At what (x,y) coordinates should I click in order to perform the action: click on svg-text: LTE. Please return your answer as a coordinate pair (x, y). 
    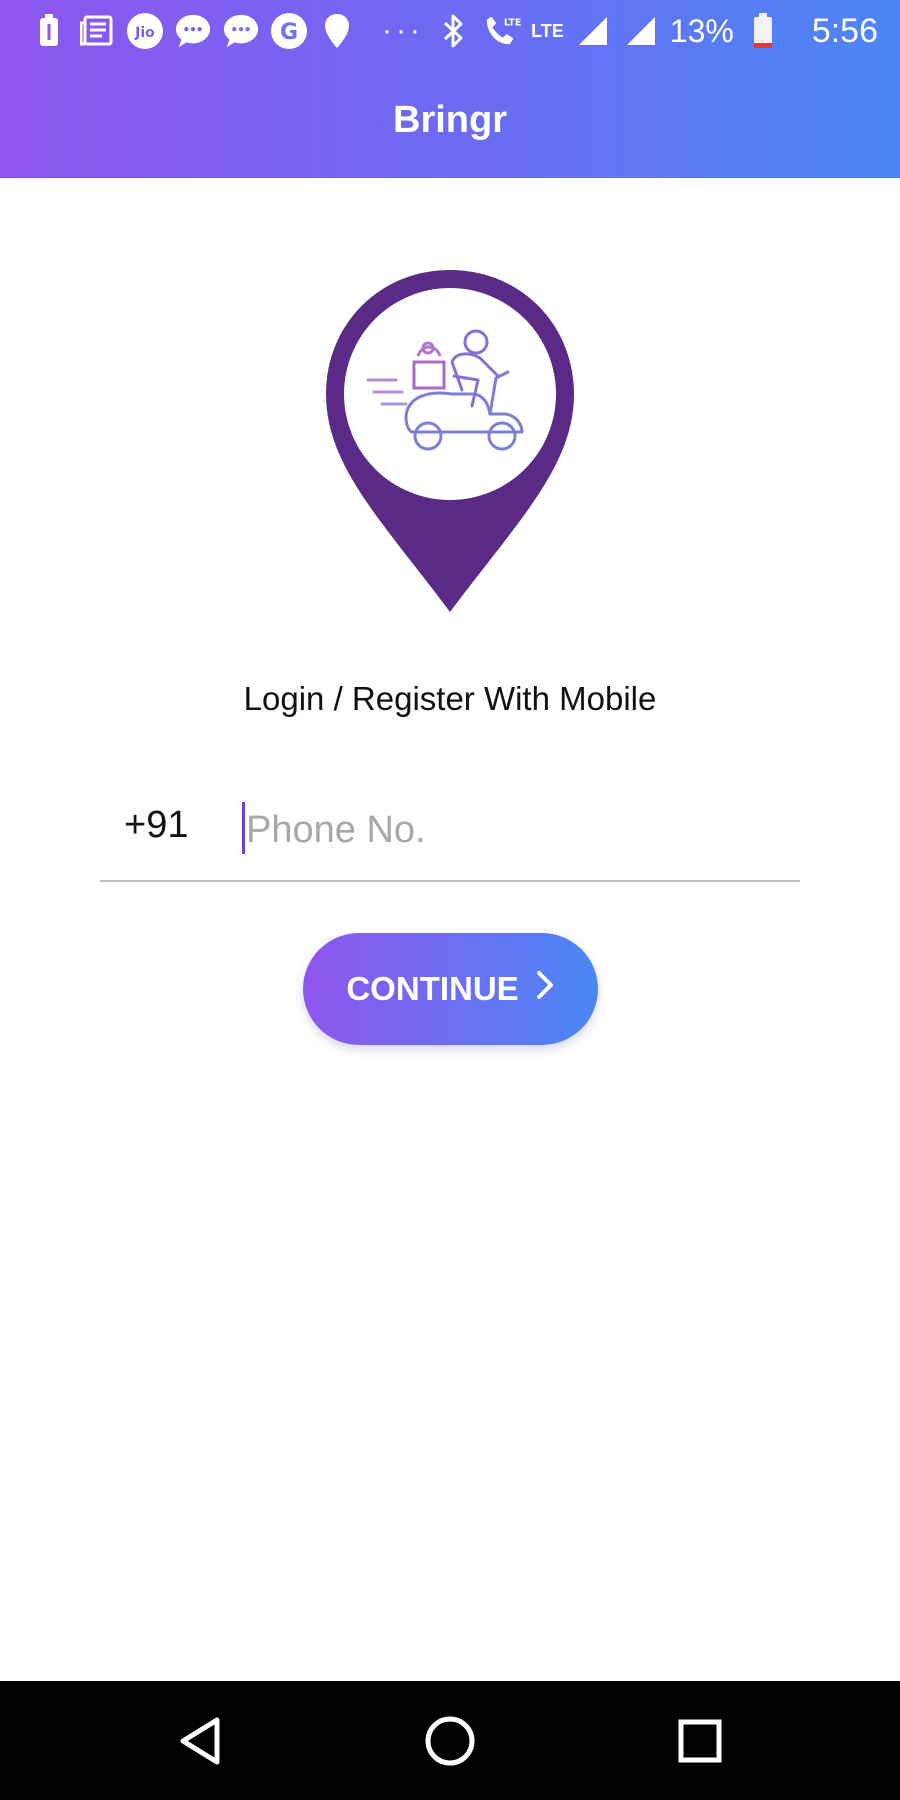
    Looking at the image, I should click on (512, 22).